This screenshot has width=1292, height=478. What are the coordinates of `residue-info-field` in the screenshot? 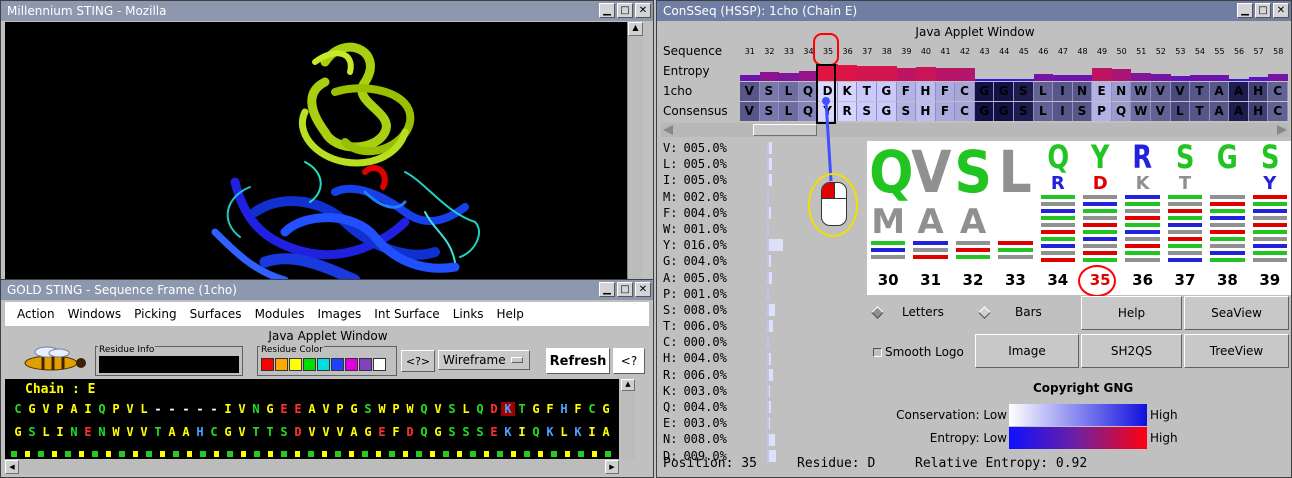 It's located at (169, 364).